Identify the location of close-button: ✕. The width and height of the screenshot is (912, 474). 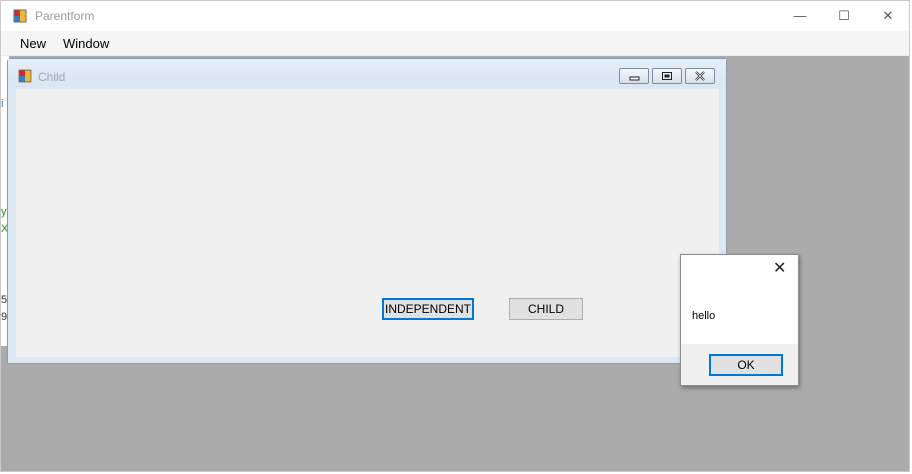
(888, 16).